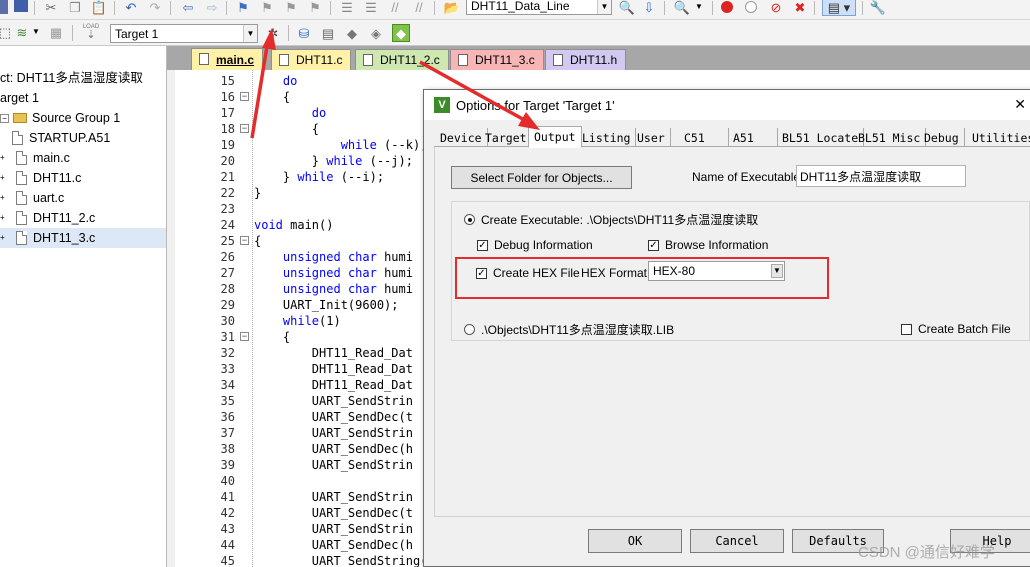  I want to click on build-dropdown-icon: ▼, so click(36, 32).